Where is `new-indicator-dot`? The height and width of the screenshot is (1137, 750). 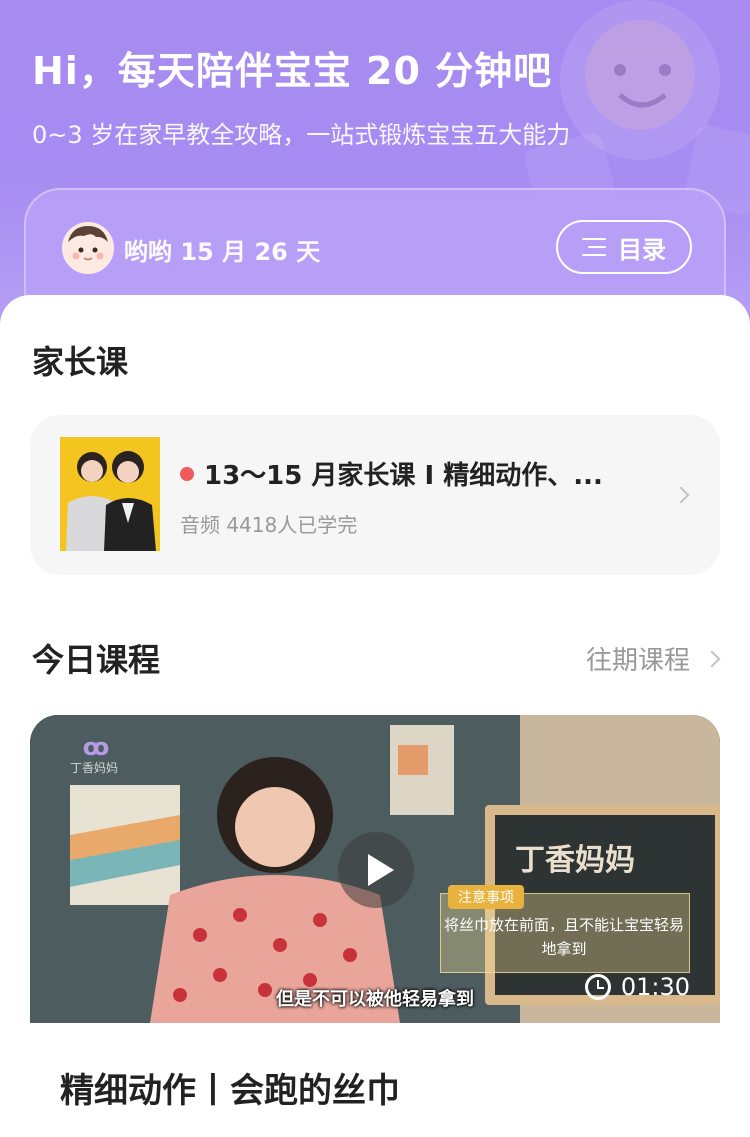 new-indicator-dot is located at coordinates (187, 473).